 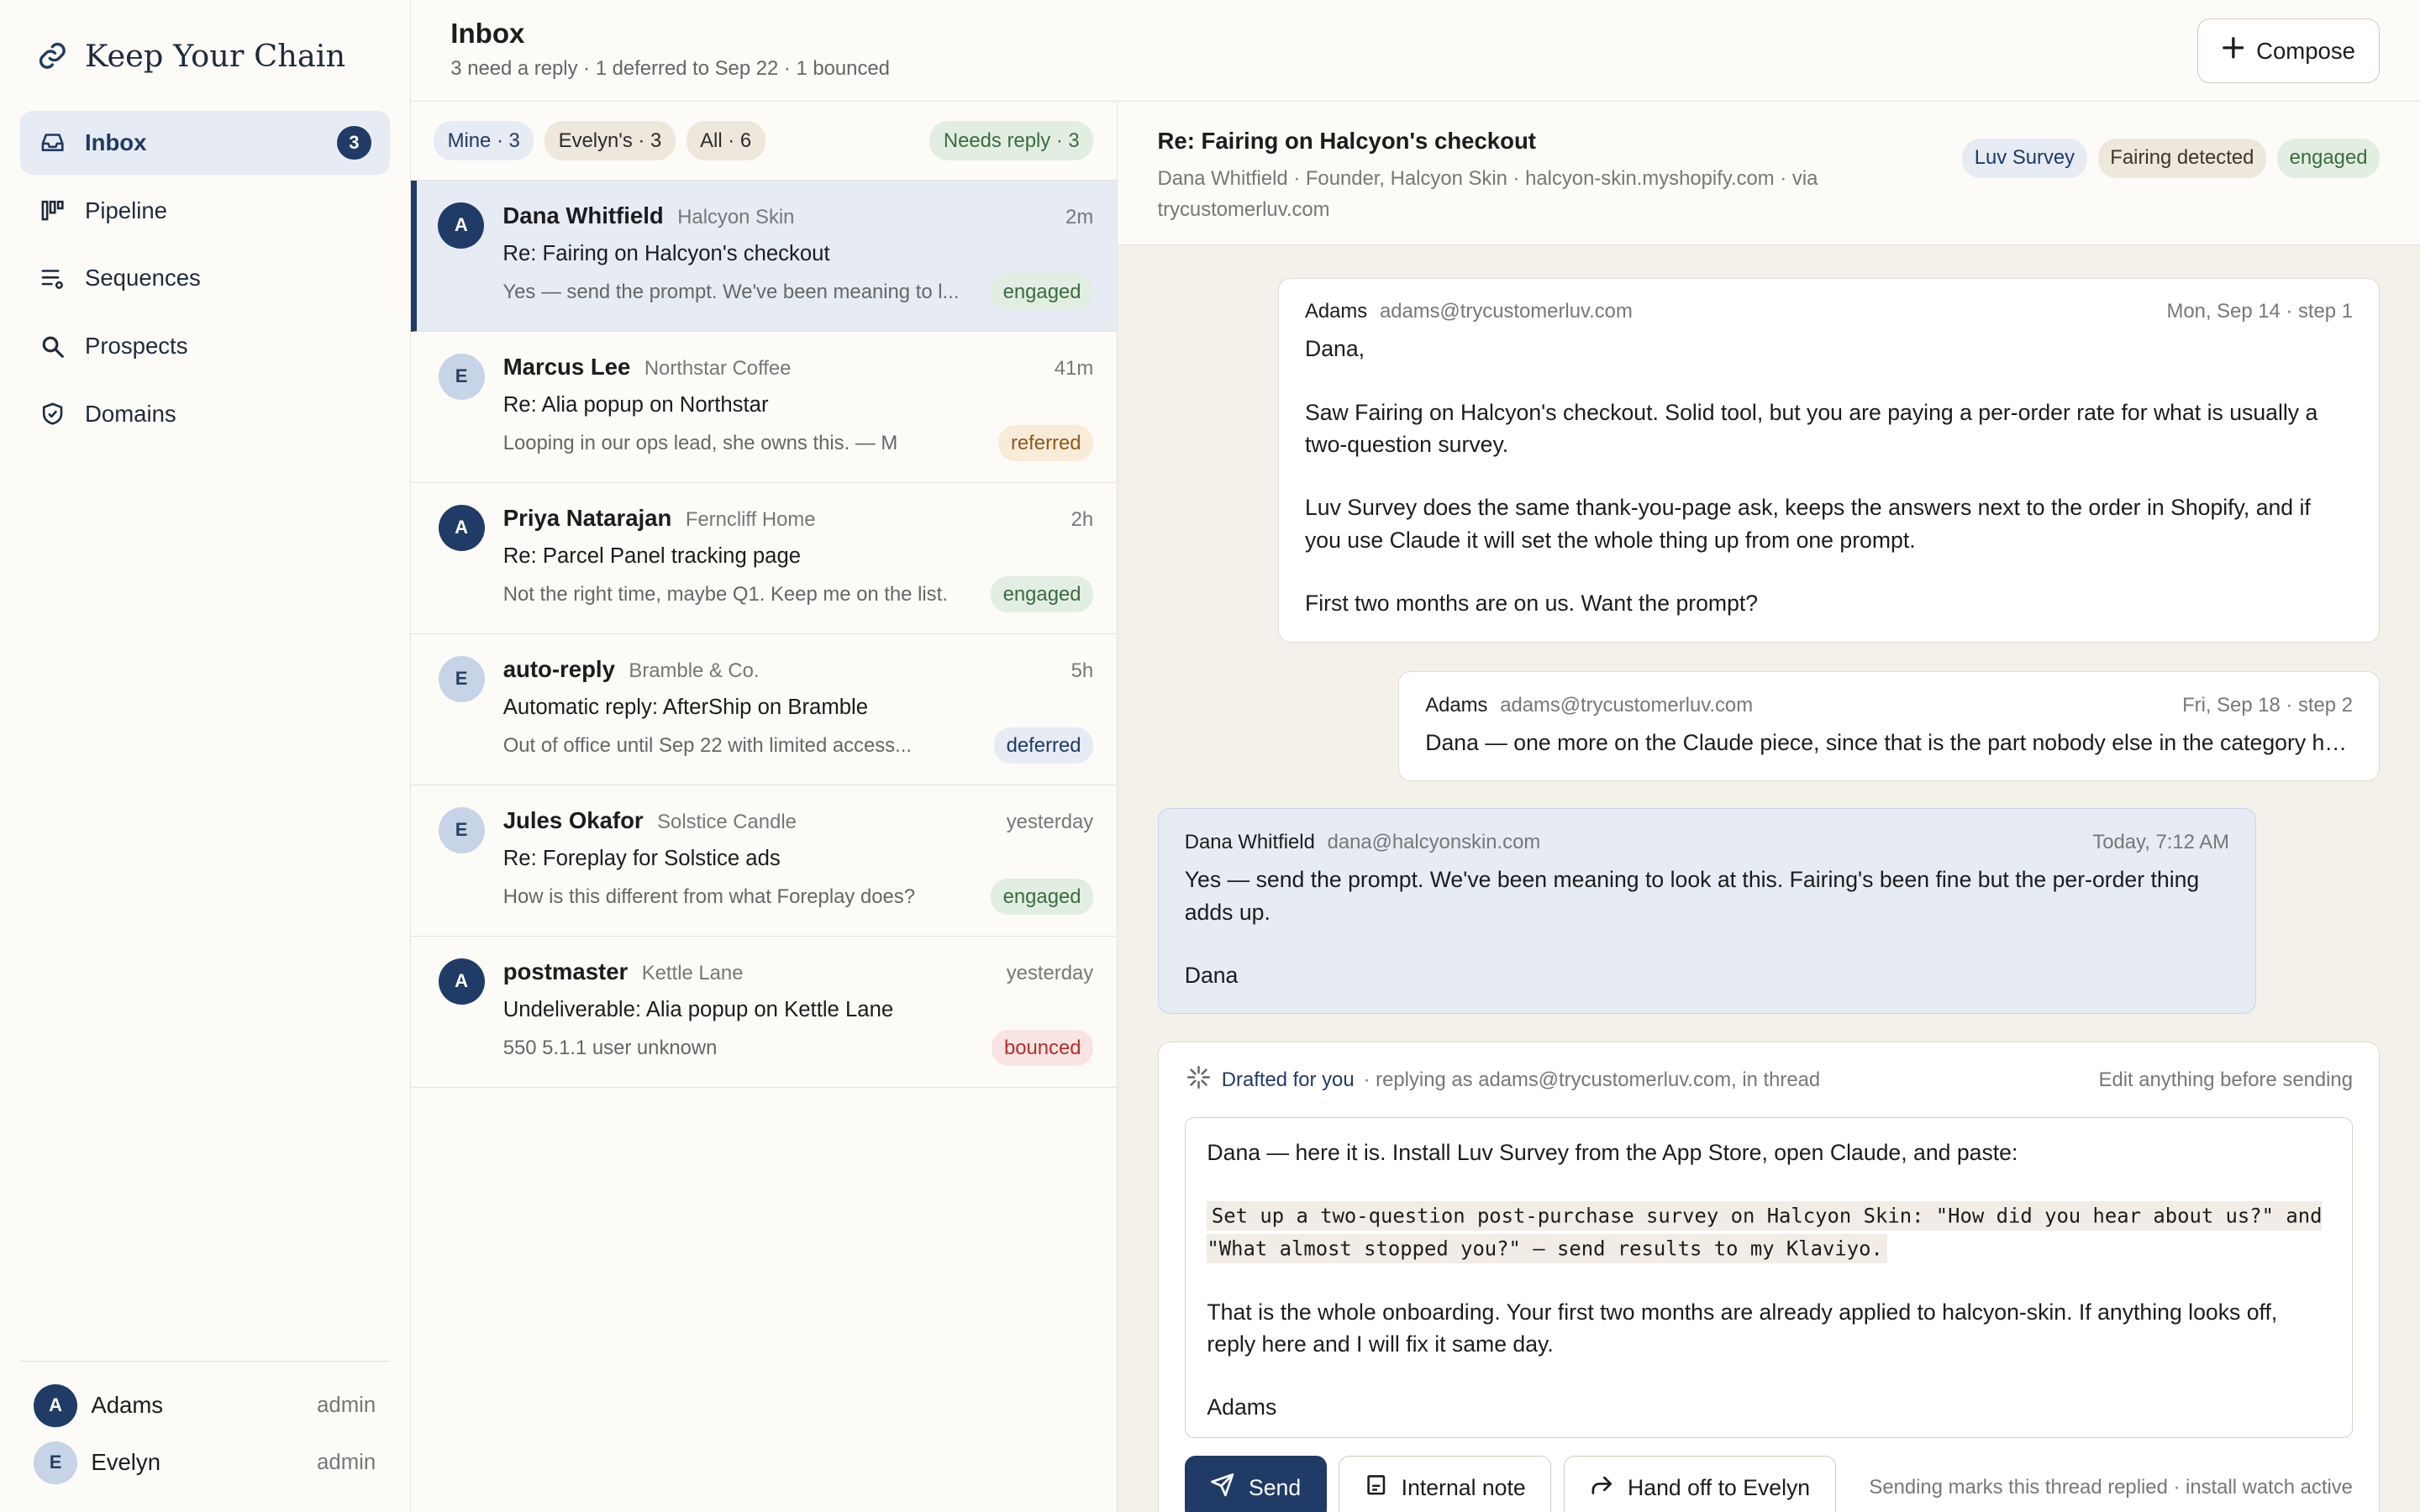 I want to click on inbox-icon, so click(x=52, y=142).